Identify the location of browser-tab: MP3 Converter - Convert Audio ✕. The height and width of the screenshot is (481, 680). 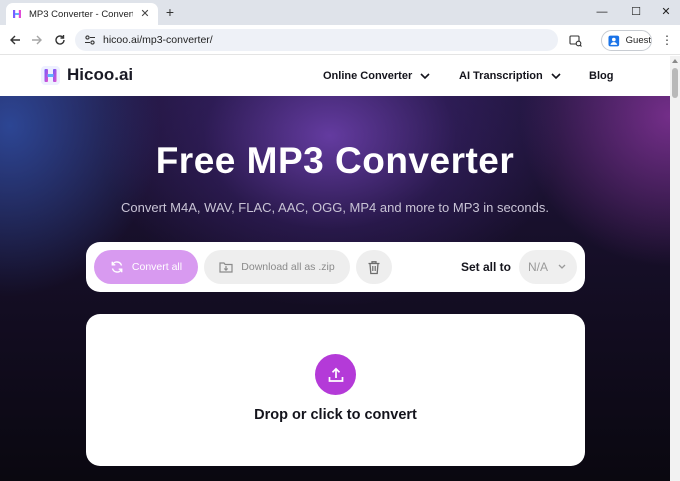
(82, 14).